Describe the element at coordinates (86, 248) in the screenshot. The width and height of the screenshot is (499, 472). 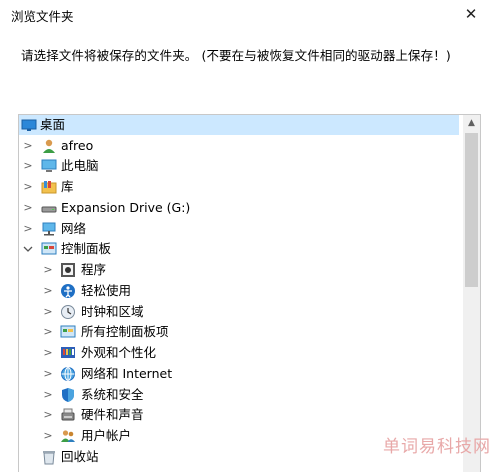
I see `tree-item-label: 控制面板` at that location.